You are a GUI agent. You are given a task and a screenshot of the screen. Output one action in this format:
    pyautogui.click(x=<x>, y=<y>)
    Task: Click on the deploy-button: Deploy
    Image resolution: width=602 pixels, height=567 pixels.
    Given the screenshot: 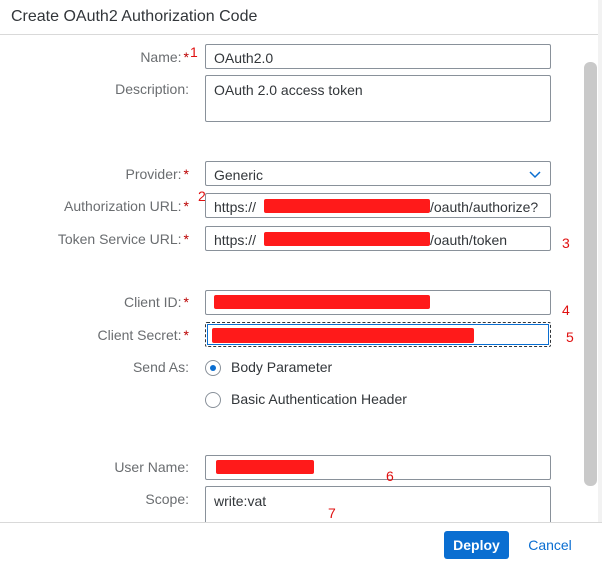 What is the action you would take?
    pyautogui.click(x=476, y=545)
    